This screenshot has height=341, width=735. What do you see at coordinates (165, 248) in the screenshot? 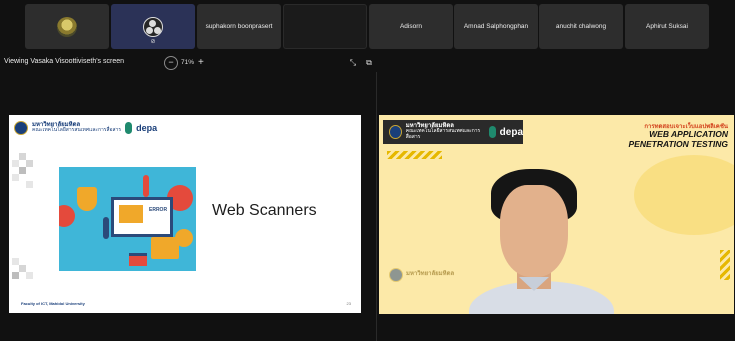
I see `folder-icon` at bounding box center [165, 248].